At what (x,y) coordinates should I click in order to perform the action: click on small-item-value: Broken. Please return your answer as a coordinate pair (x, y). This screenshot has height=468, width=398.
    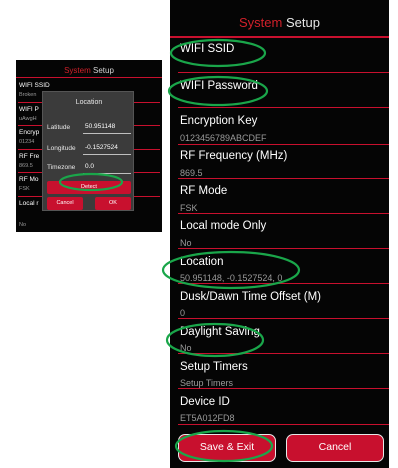
    Looking at the image, I should click on (28, 95).